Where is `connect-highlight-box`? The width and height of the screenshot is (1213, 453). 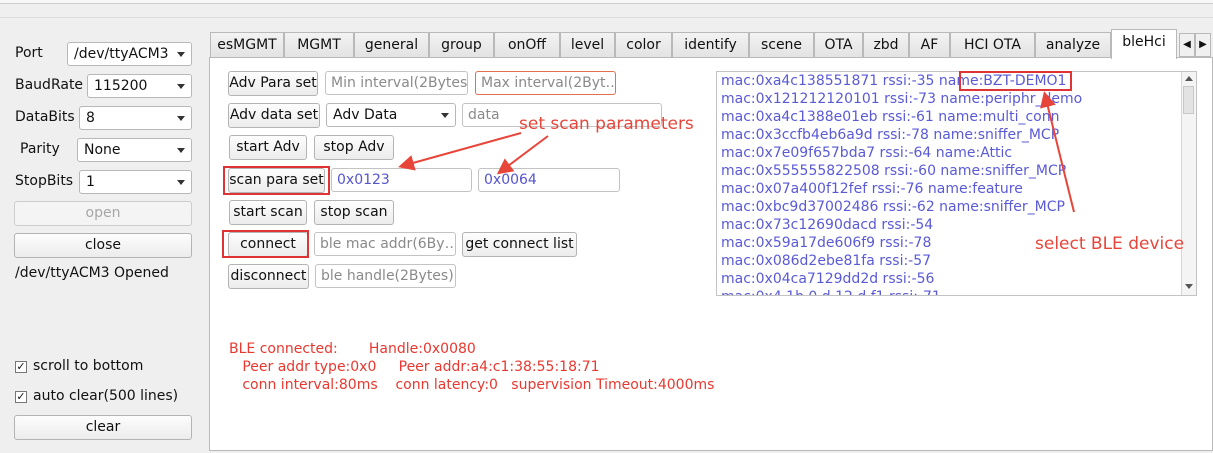 connect-highlight-box is located at coordinates (265, 244).